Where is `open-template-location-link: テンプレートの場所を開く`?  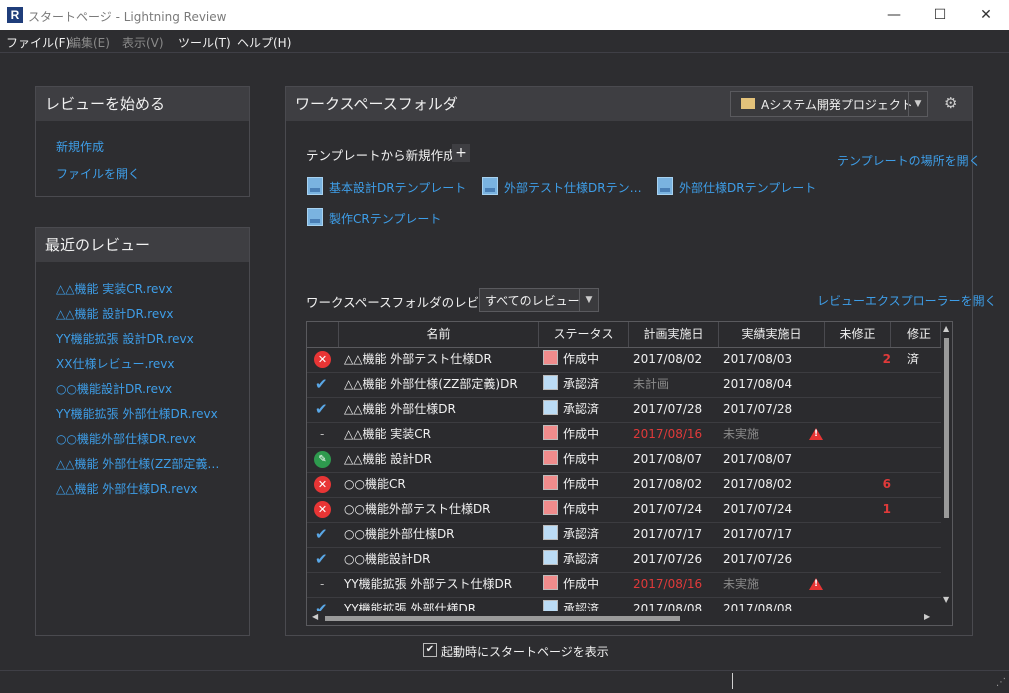 open-template-location-link: テンプレートの場所を開く is located at coordinates (909, 160).